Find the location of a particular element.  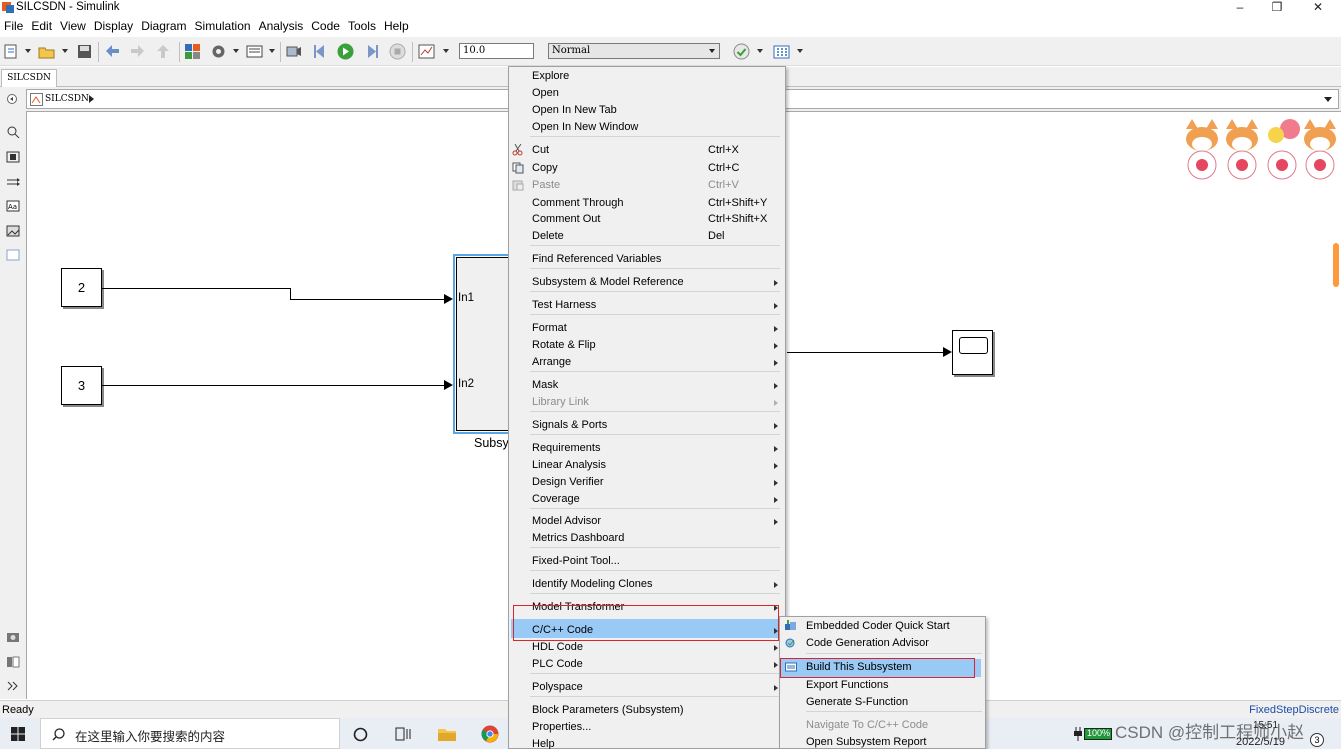

context-menu-item: Requirements is located at coordinates (658, 448).